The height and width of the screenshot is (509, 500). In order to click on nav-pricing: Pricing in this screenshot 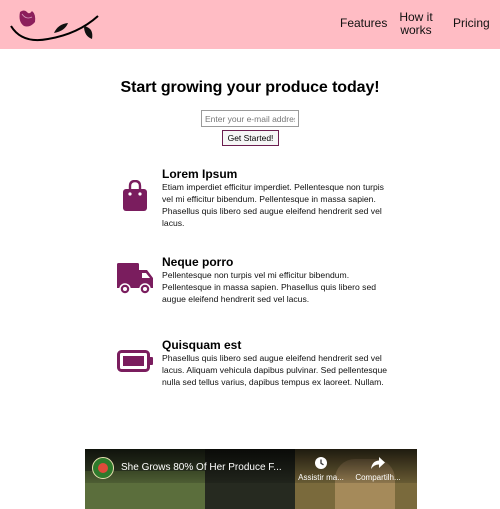, I will do `click(471, 23)`.